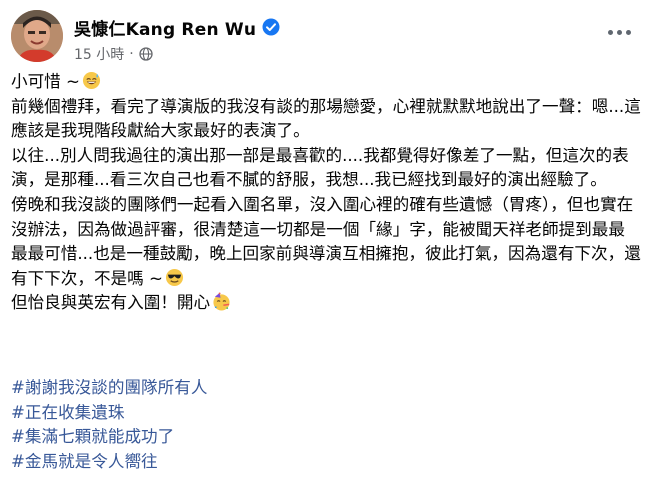 Image resolution: width=653 pixels, height=481 pixels. Describe the element at coordinates (146, 54) in the screenshot. I see `globe-icon` at that location.